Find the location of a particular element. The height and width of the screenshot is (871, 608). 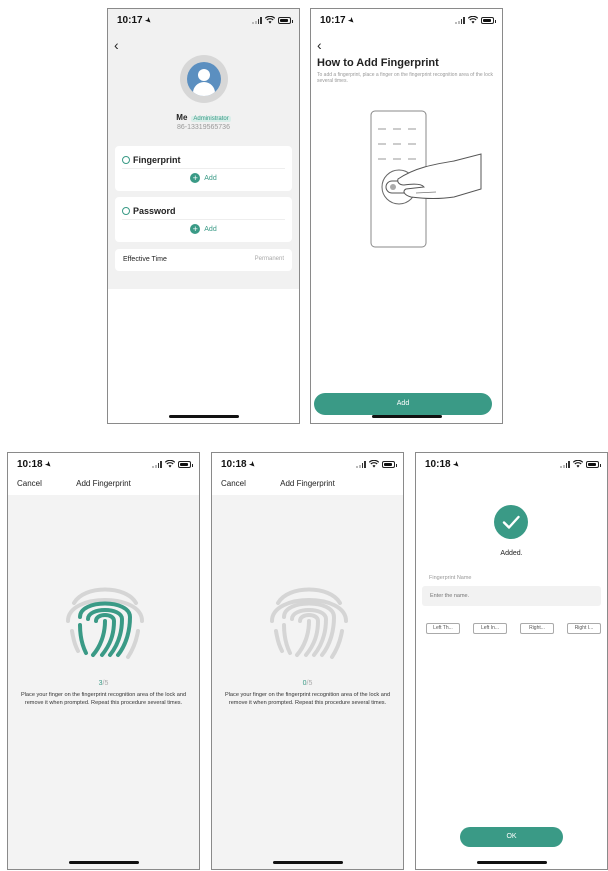

fingerprint-card: Fingerprint + Add is located at coordinates (203, 168).